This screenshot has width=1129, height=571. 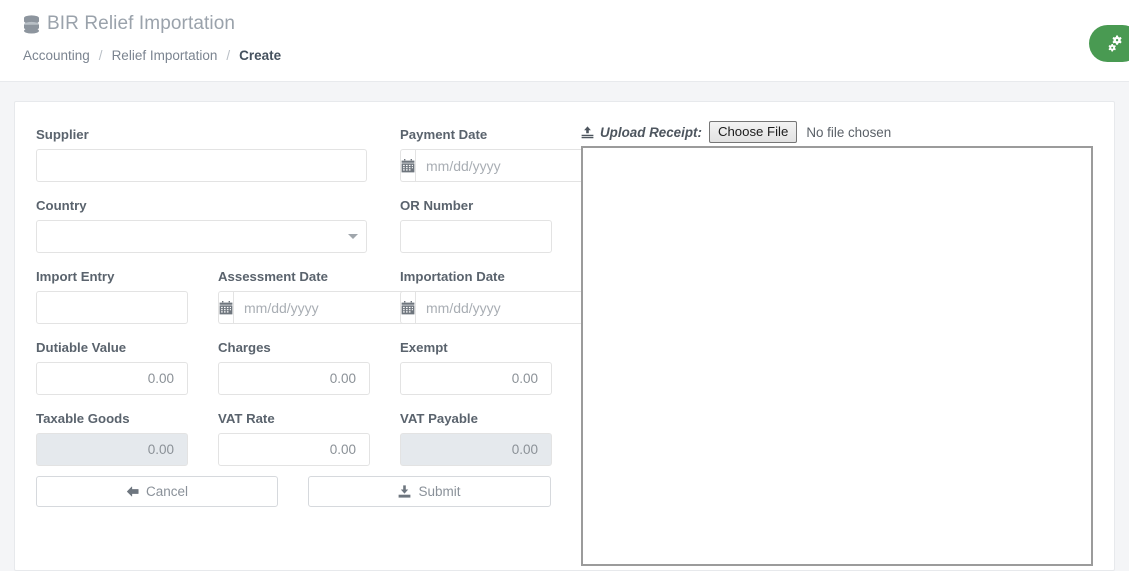 I want to click on field-charges: Charges, so click(x=294, y=368).